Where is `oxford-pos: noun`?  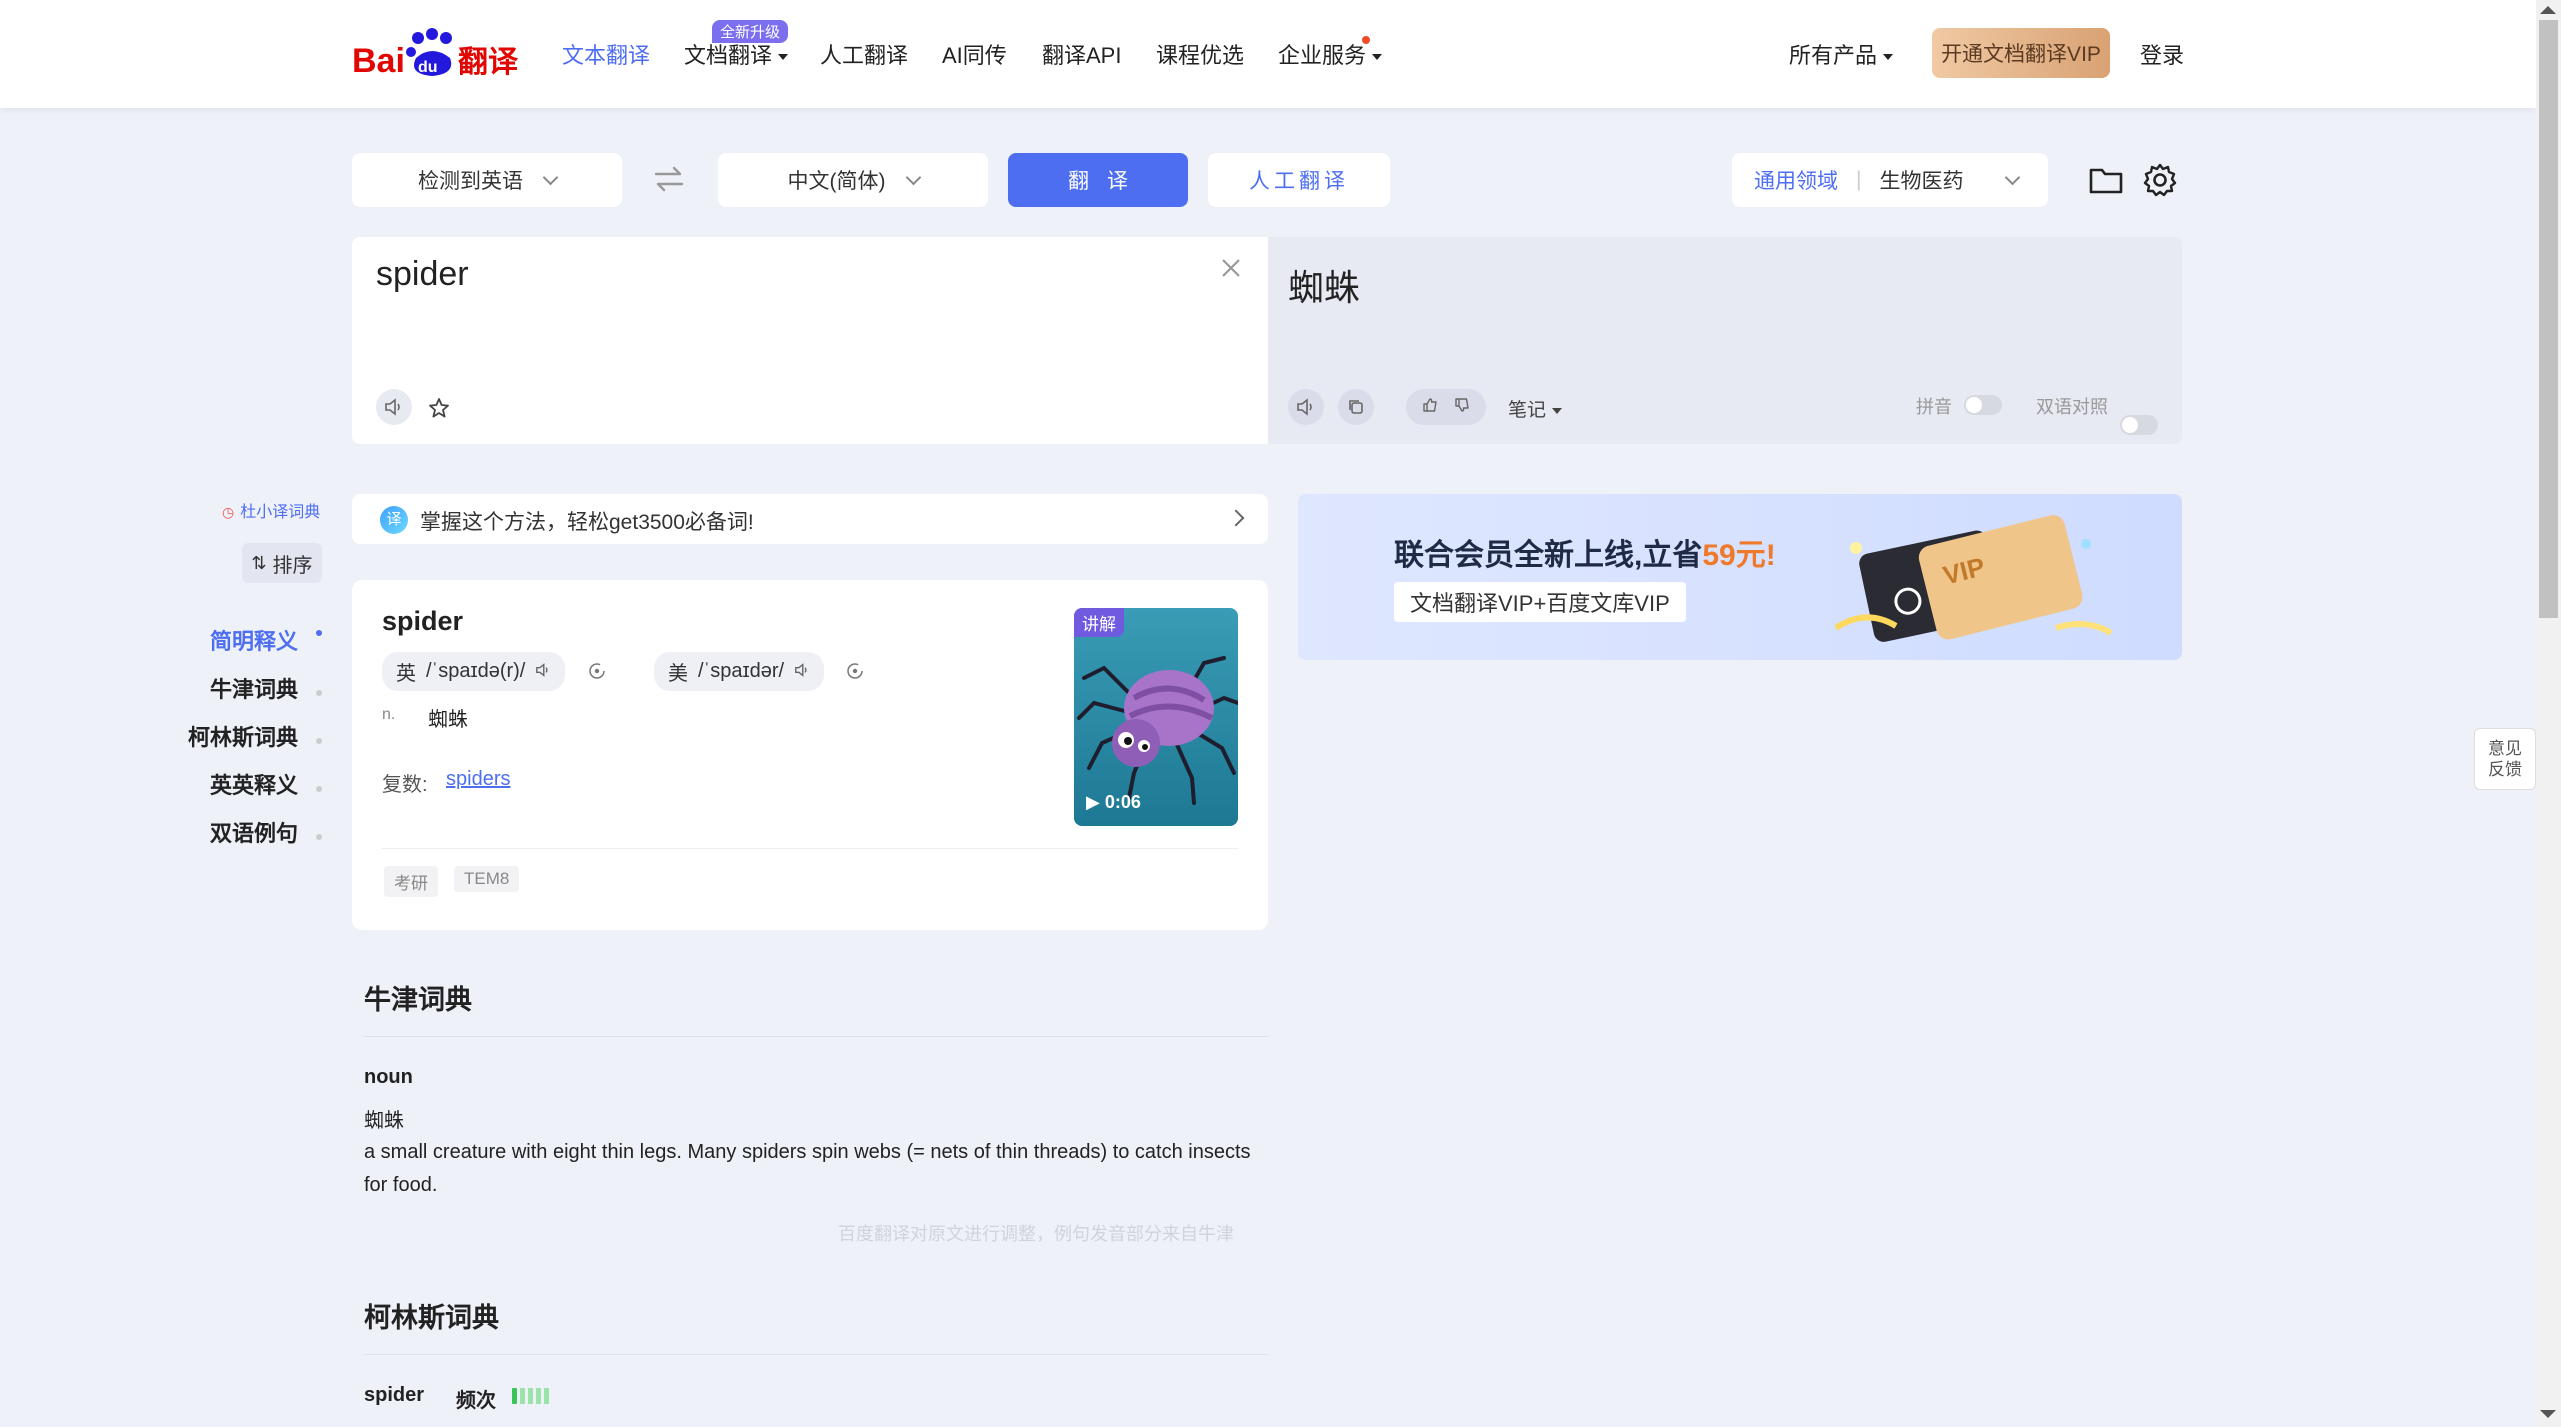
oxford-pos: noun is located at coordinates (388, 1077).